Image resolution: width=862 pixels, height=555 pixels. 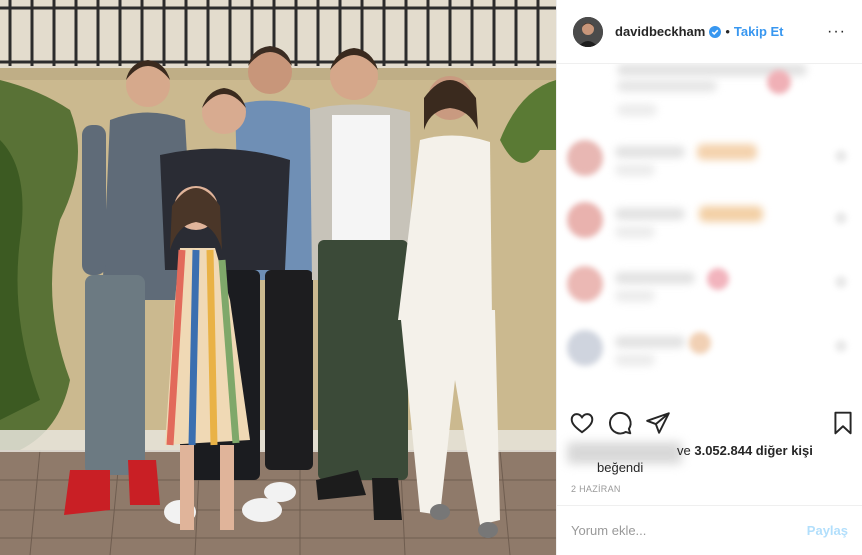 What do you see at coordinates (620, 467) in the screenshot?
I see `likes-suffix: beğendi` at bounding box center [620, 467].